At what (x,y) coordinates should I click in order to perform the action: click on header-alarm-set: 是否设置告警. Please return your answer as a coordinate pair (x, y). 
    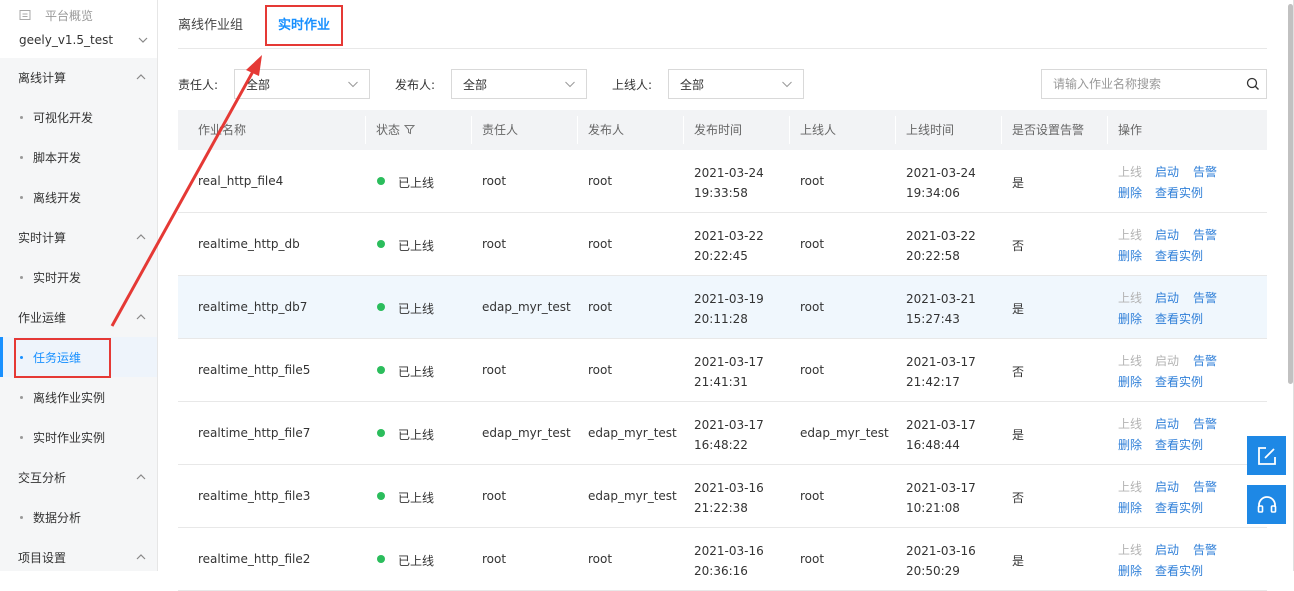
    Looking at the image, I should click on (1048, 130).